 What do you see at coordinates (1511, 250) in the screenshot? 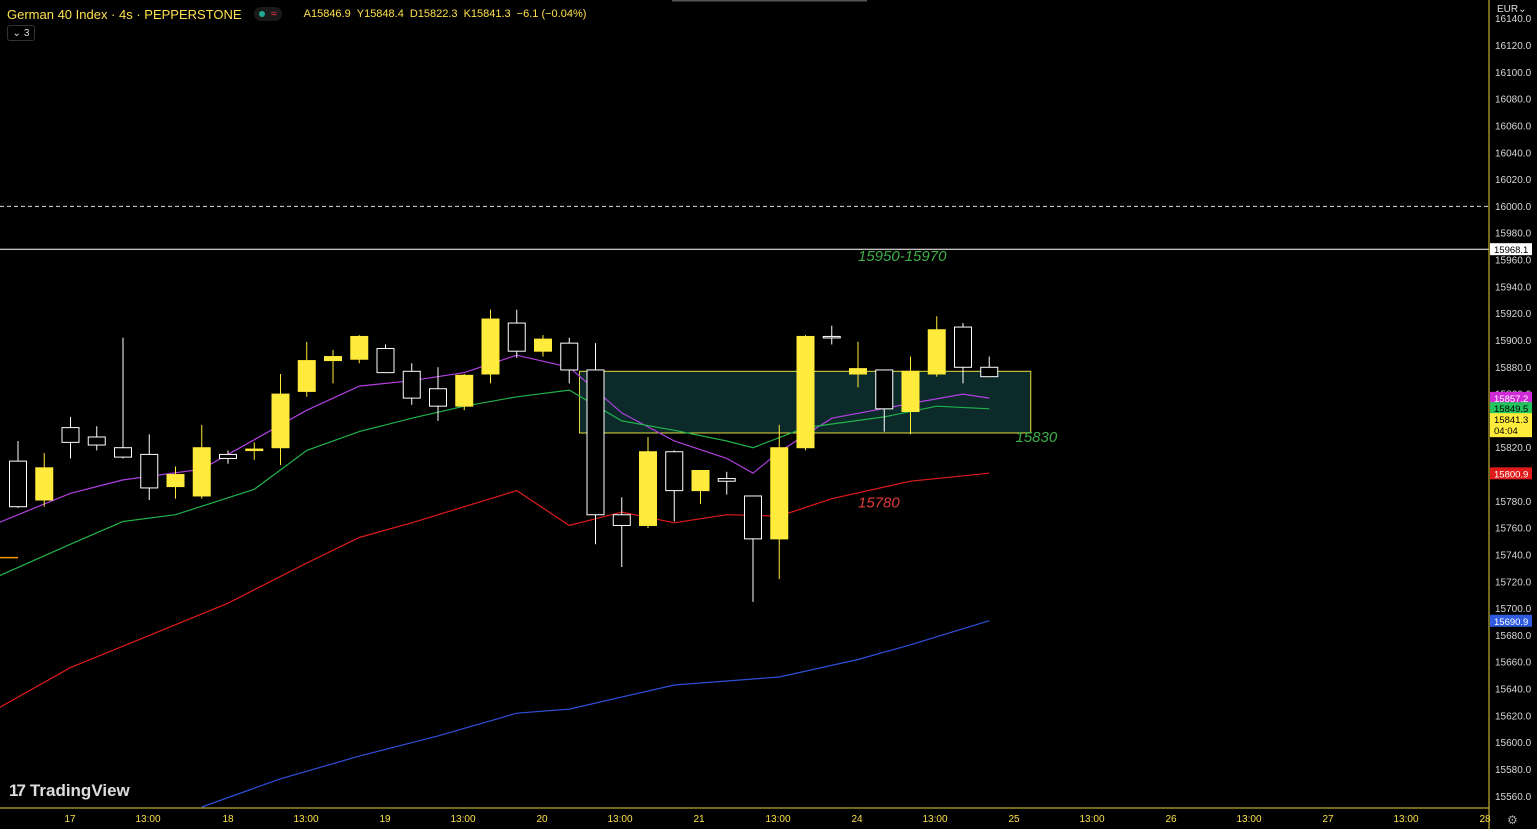
I see `price-badge-text: 15968.1` at bounding box center [1511, 250].